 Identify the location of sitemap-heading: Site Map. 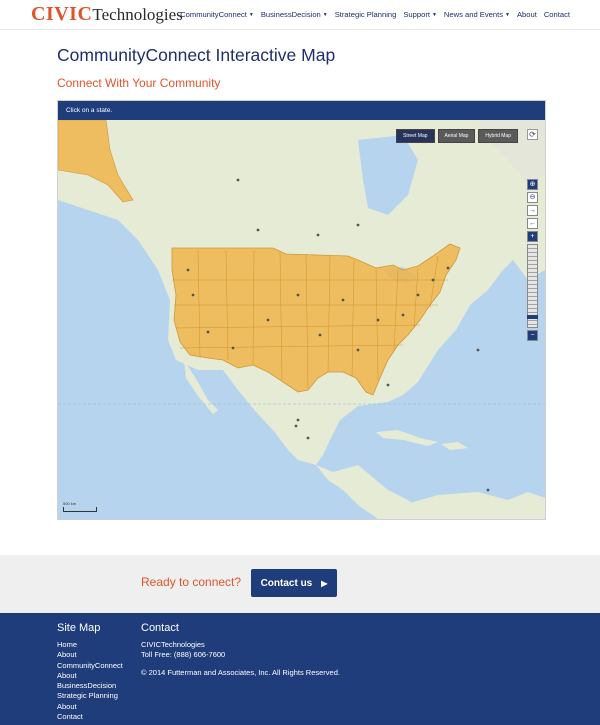
(79, 628).